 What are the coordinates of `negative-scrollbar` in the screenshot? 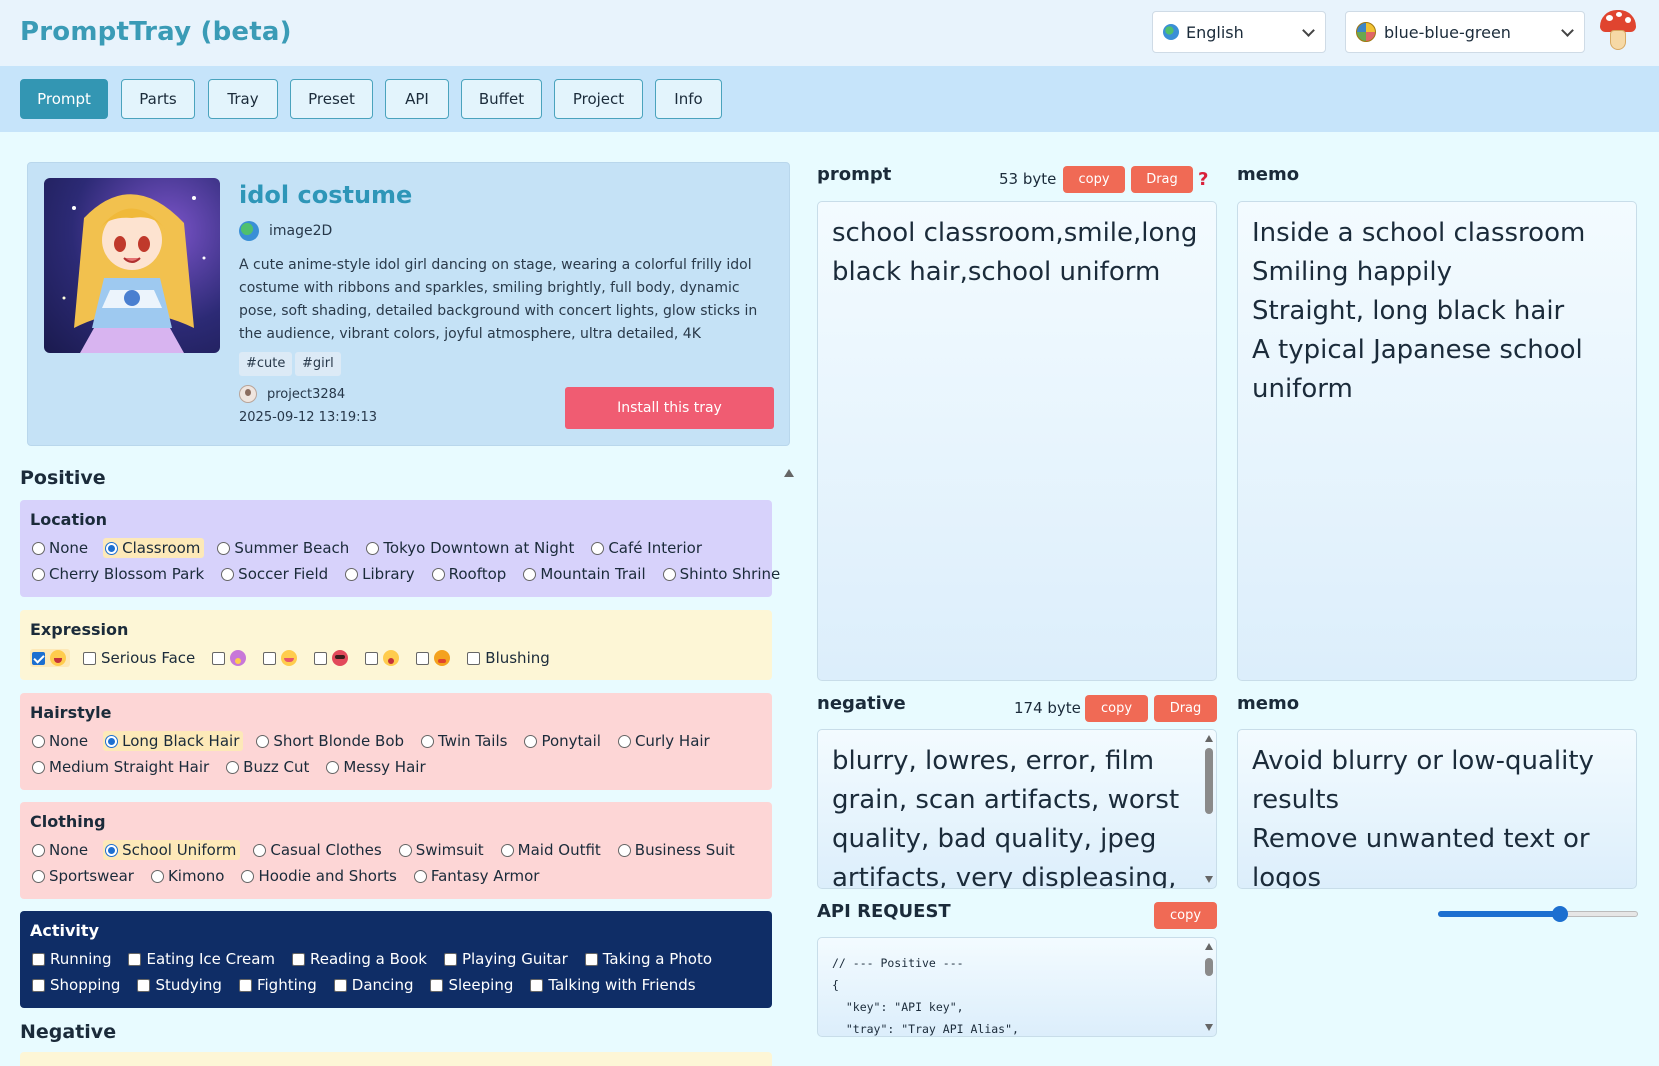 It's located at (1209, 809).